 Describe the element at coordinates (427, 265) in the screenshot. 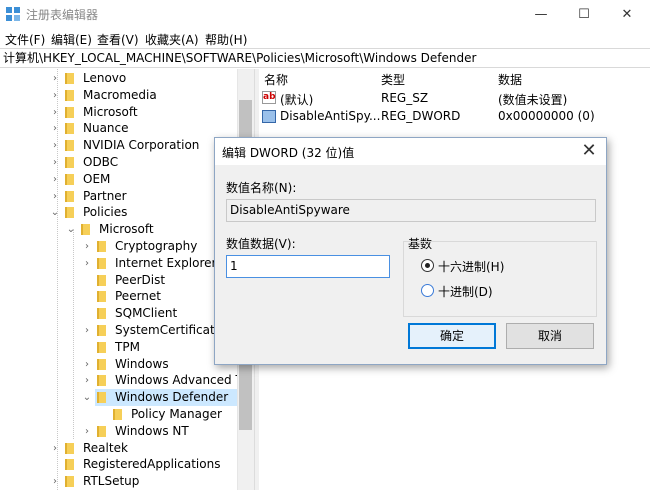

I see `hex-radio-button` at that location.